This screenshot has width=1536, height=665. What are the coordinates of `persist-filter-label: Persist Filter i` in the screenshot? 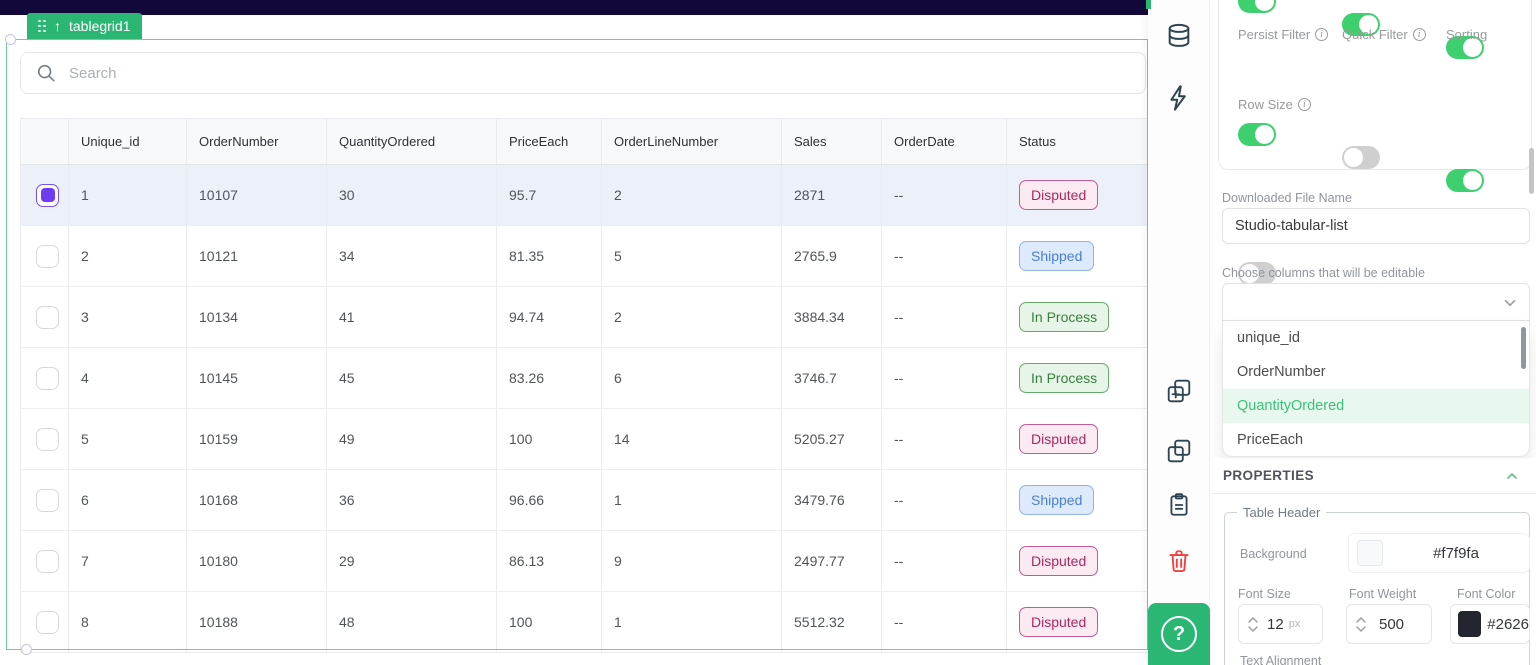 It's located at (1283, 34).